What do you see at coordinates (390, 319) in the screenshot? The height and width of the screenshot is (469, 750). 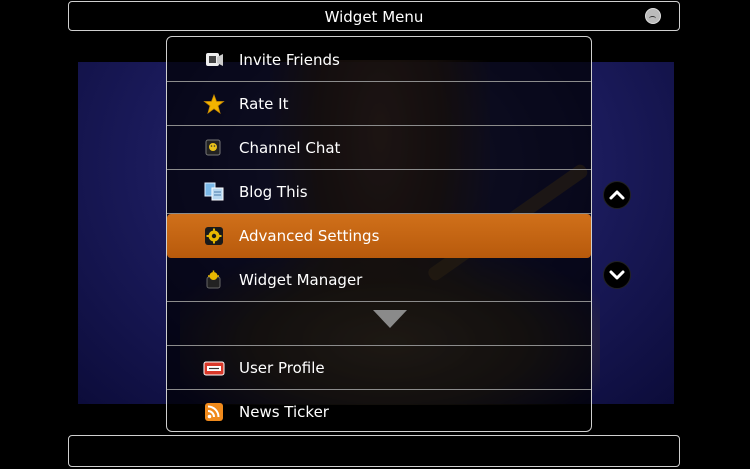 I see `more-items-arrow-icon` at bounding box center [390, 319].